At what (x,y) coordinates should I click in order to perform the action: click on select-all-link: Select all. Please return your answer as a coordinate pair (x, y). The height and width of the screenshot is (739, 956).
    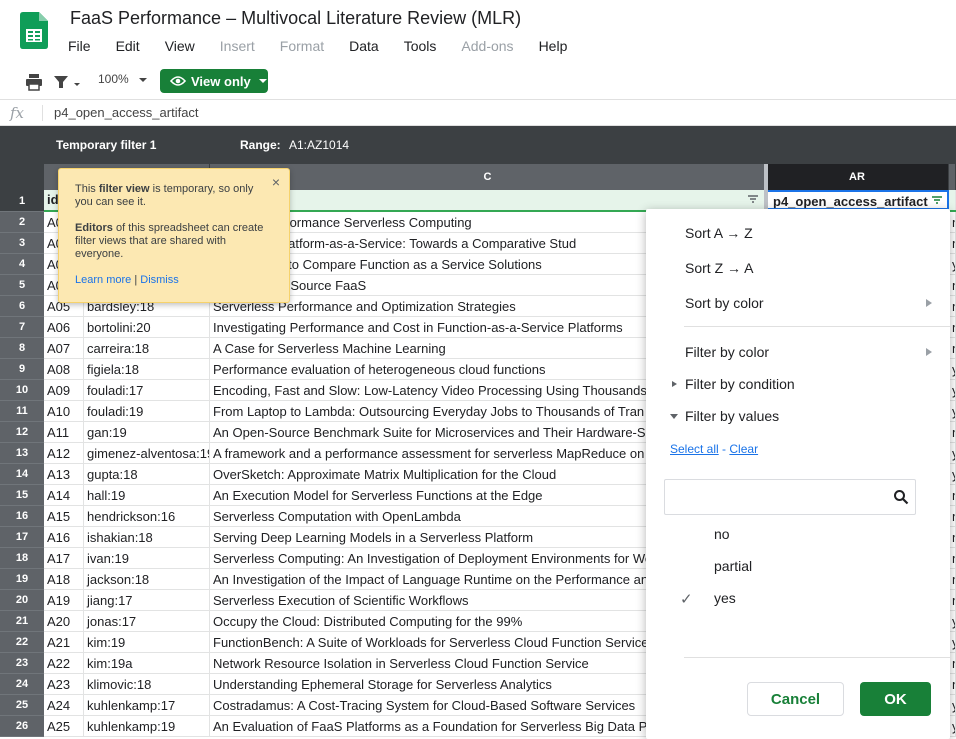
    Looking at the image, I should click on (694, 449).